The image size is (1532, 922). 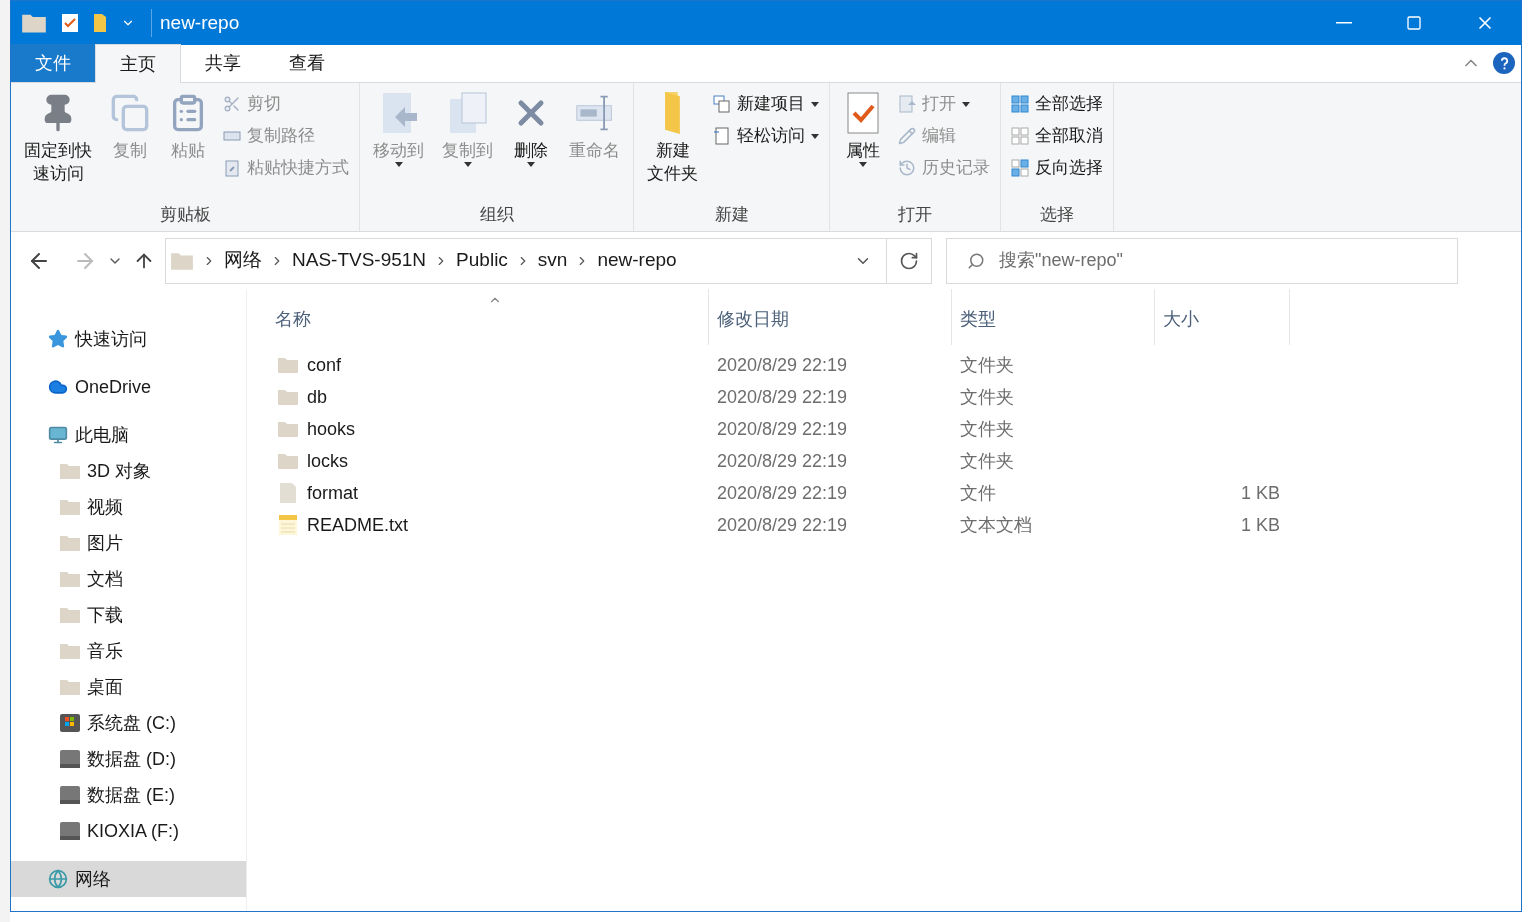 What do you see at coordinates (195, 23) in the screenshot?
I see `window-title: new-repo` at bounding box center [195, 23].